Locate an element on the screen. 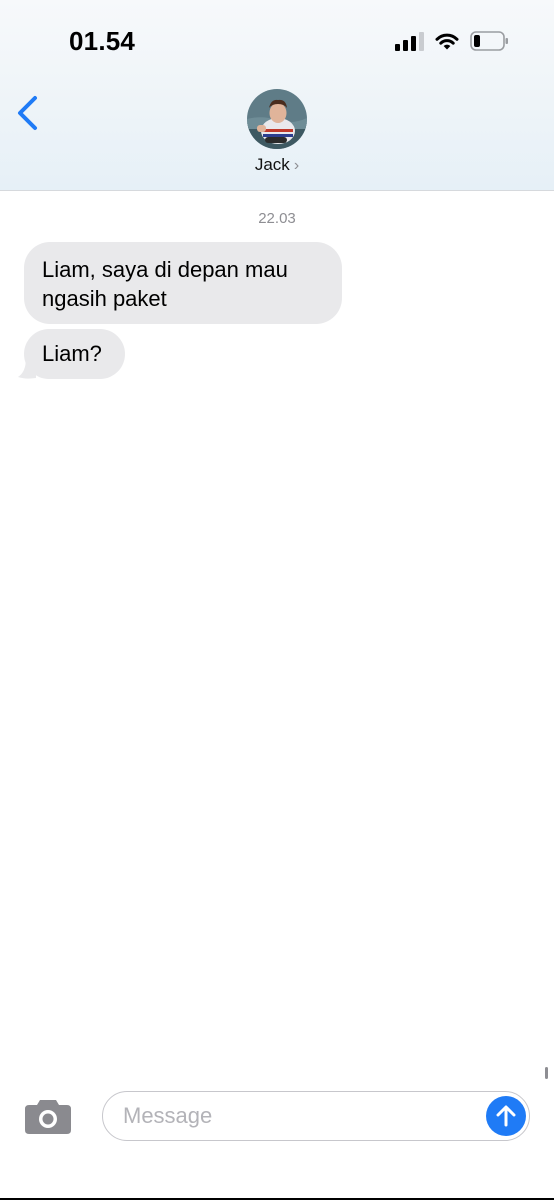  back-button is located at coordinates (29, 114).